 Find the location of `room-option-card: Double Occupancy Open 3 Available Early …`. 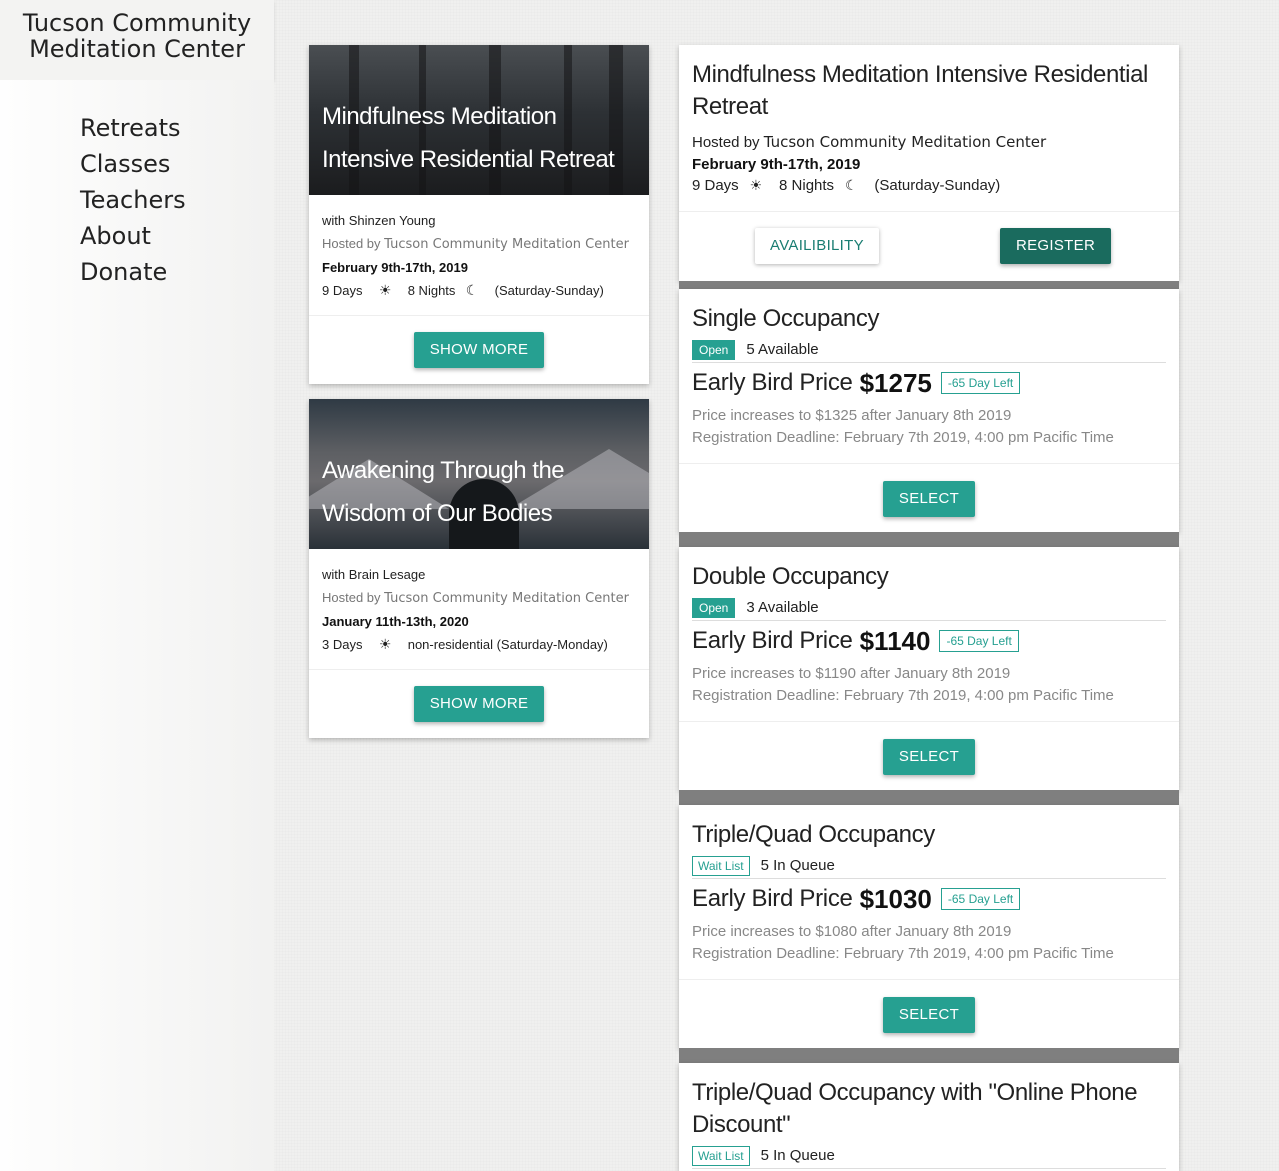

room-option-card: Double Occupancy Open 3 Available Early … is located at coordinates (929, 668).